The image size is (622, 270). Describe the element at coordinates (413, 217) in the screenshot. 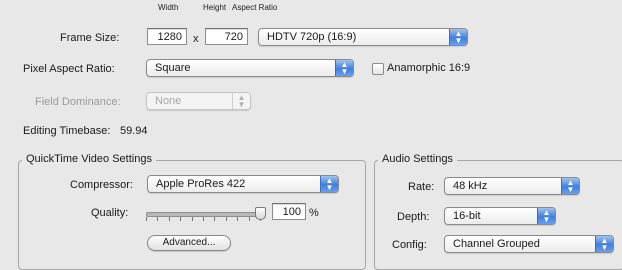

I see `depth-label: Depth:` at that location.